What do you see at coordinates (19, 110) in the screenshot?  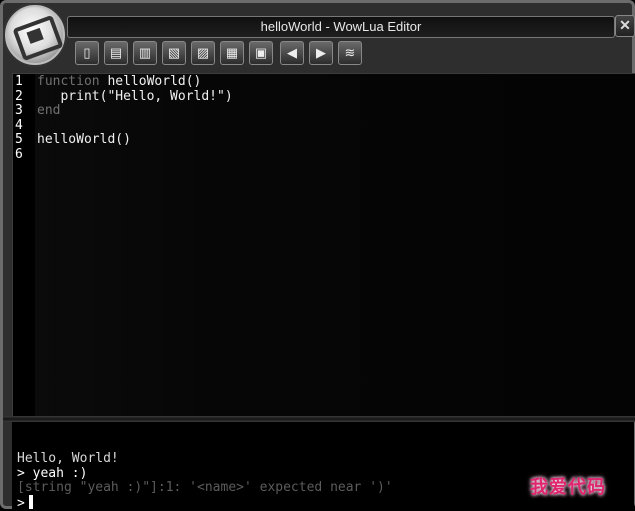 I see `line-number: 3` at bounding box center [19, 110].